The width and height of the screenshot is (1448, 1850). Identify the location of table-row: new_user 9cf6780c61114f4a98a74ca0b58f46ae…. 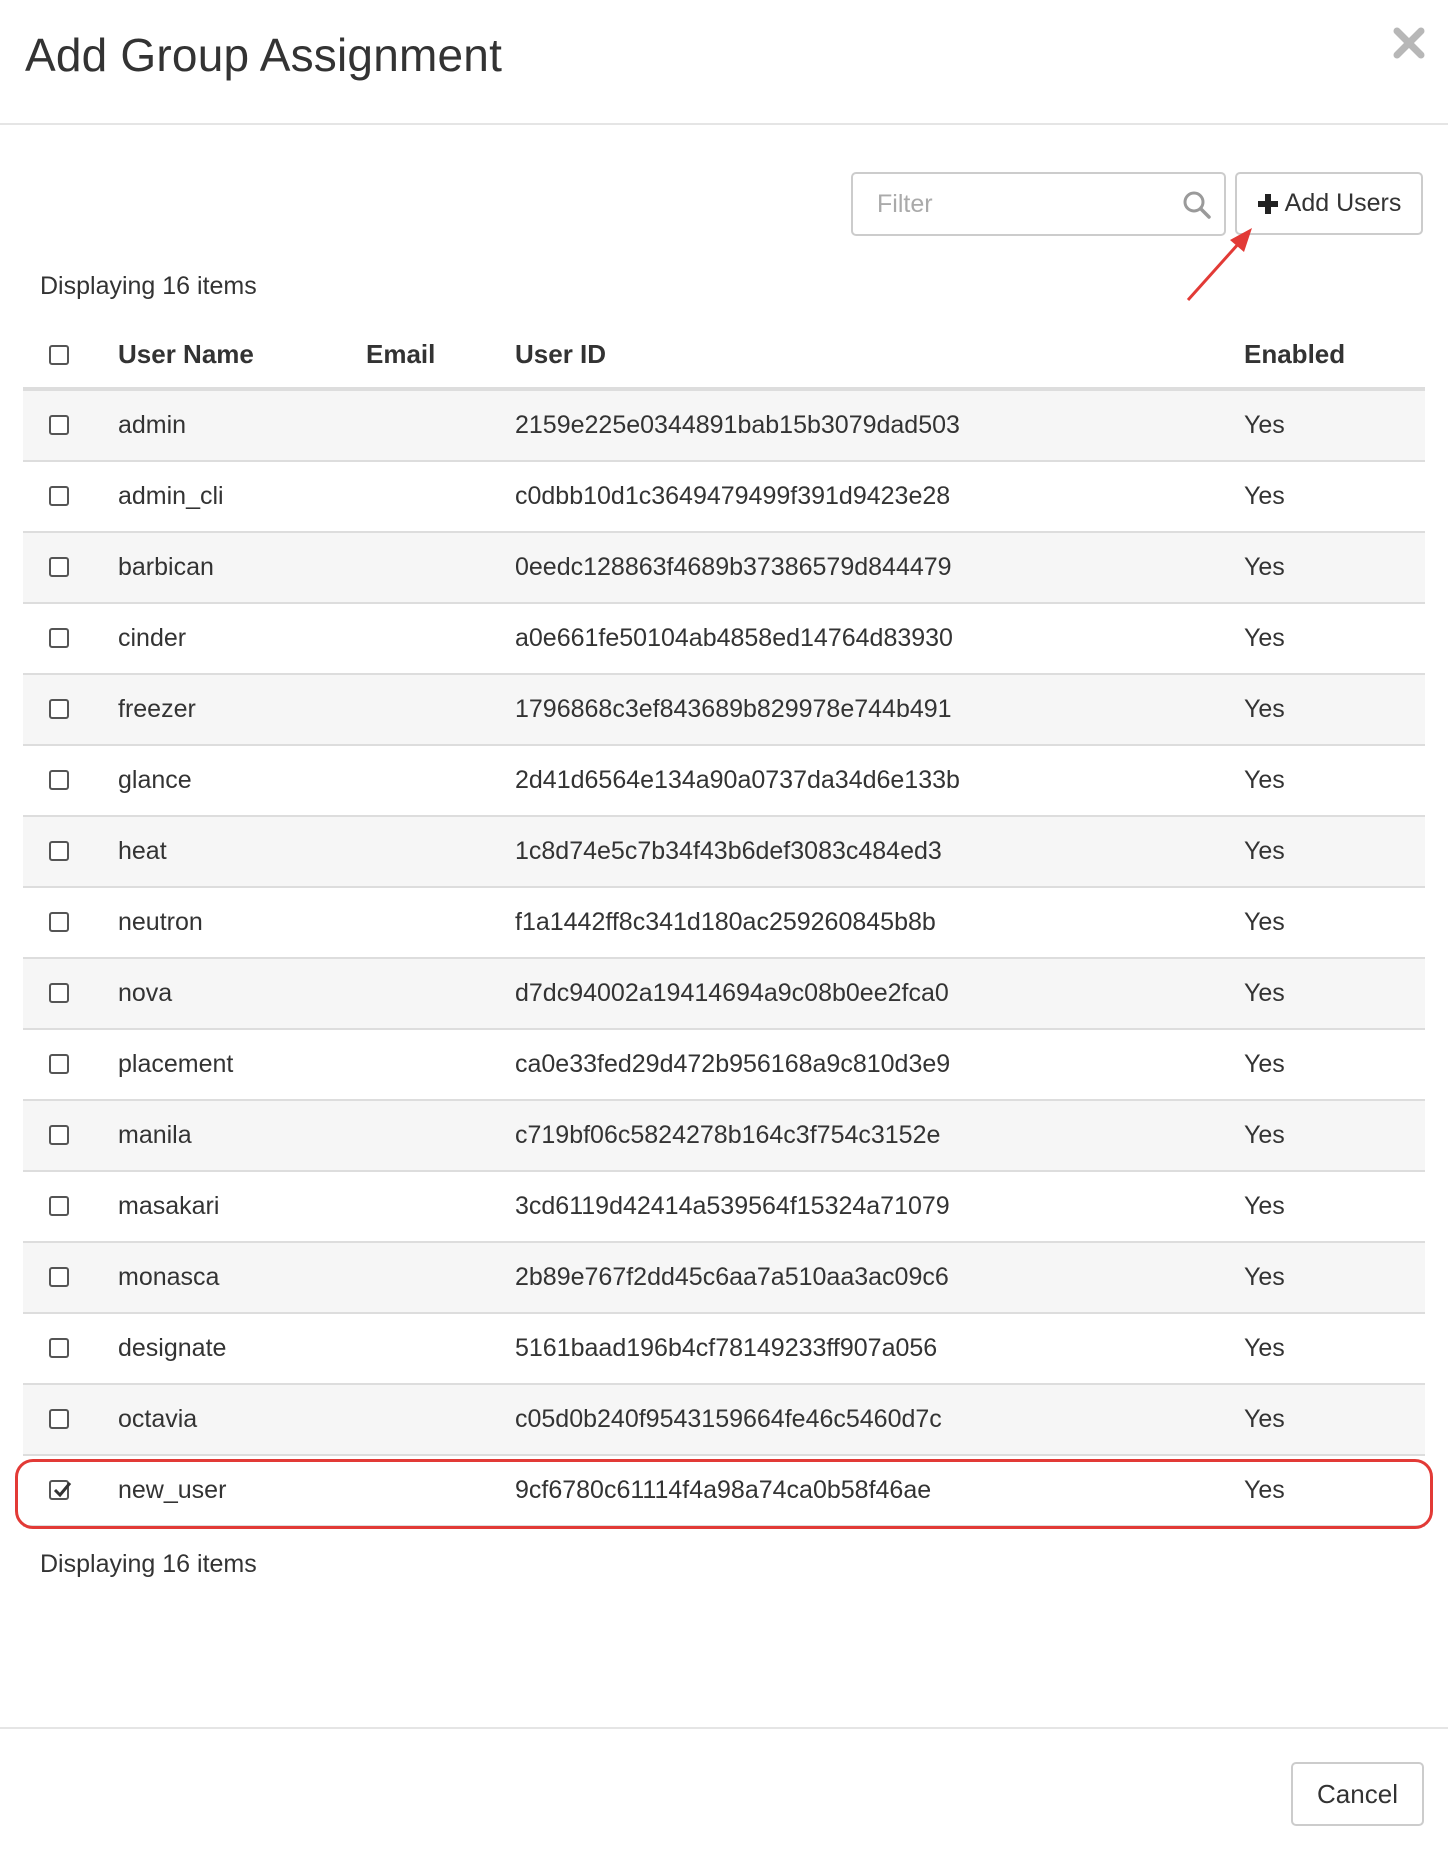
(724, 1491).